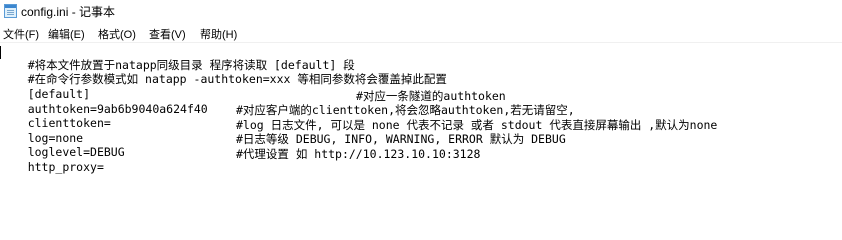 This screenshot has height=240, width=842. I want to click on menu-file: 文件(F), so click(21, 34).